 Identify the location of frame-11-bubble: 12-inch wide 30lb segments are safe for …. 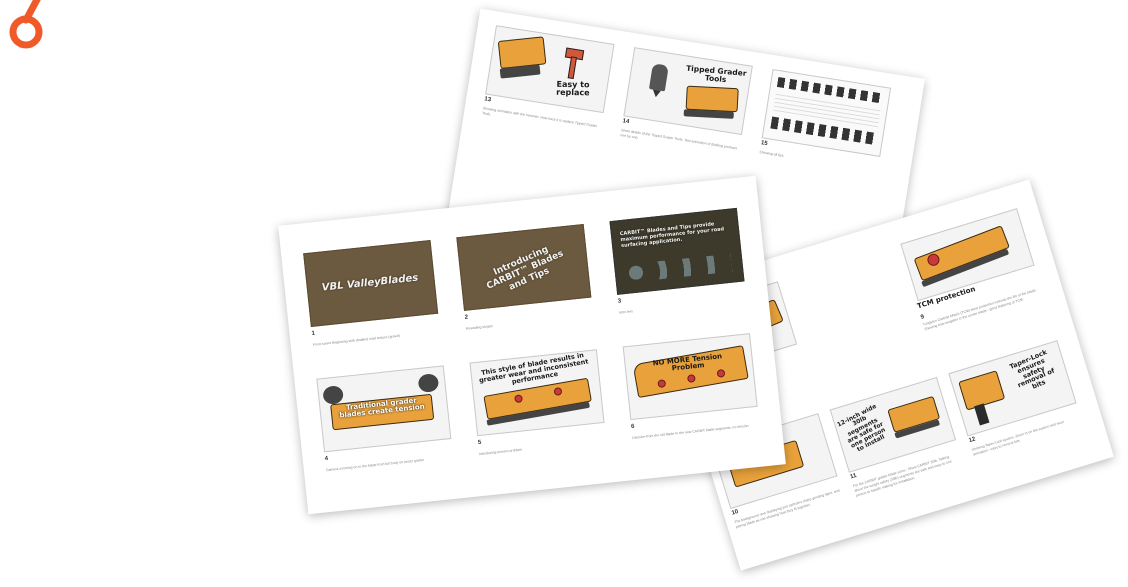
(861, 428).